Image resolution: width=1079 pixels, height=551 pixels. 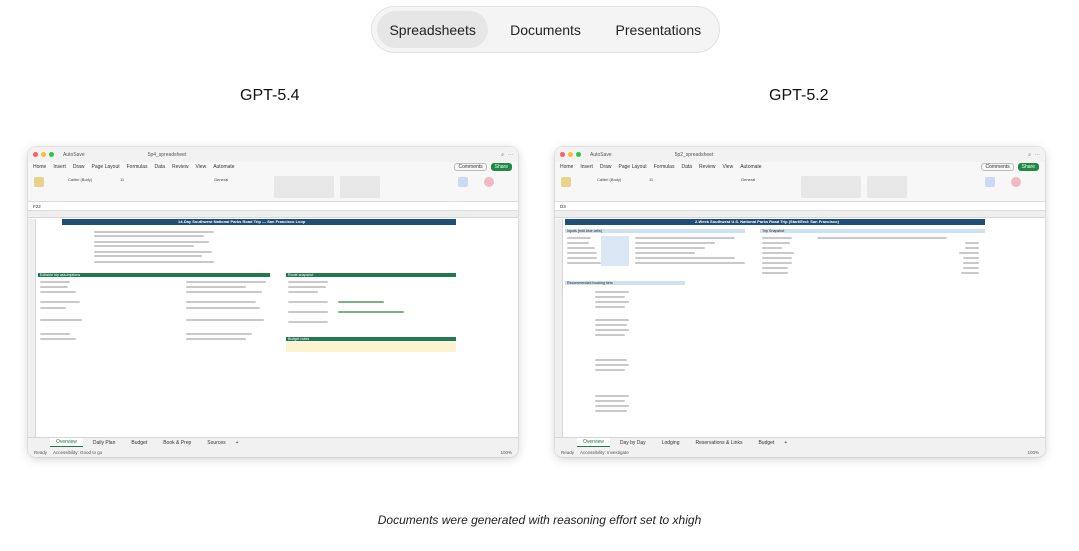 I want to click on budget-header, so click(x=371, y=339).